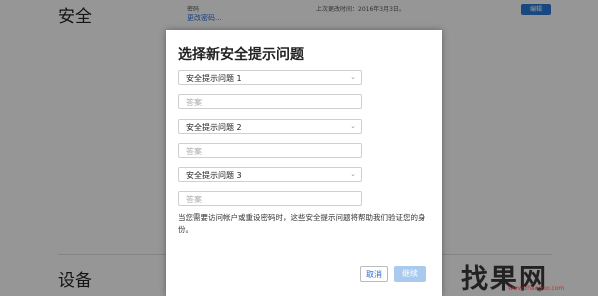  Describe the element at coordinates (270, 174) in the screenshot. I see `question-3-select: 安全提示问题 3 ⌄` at that location.